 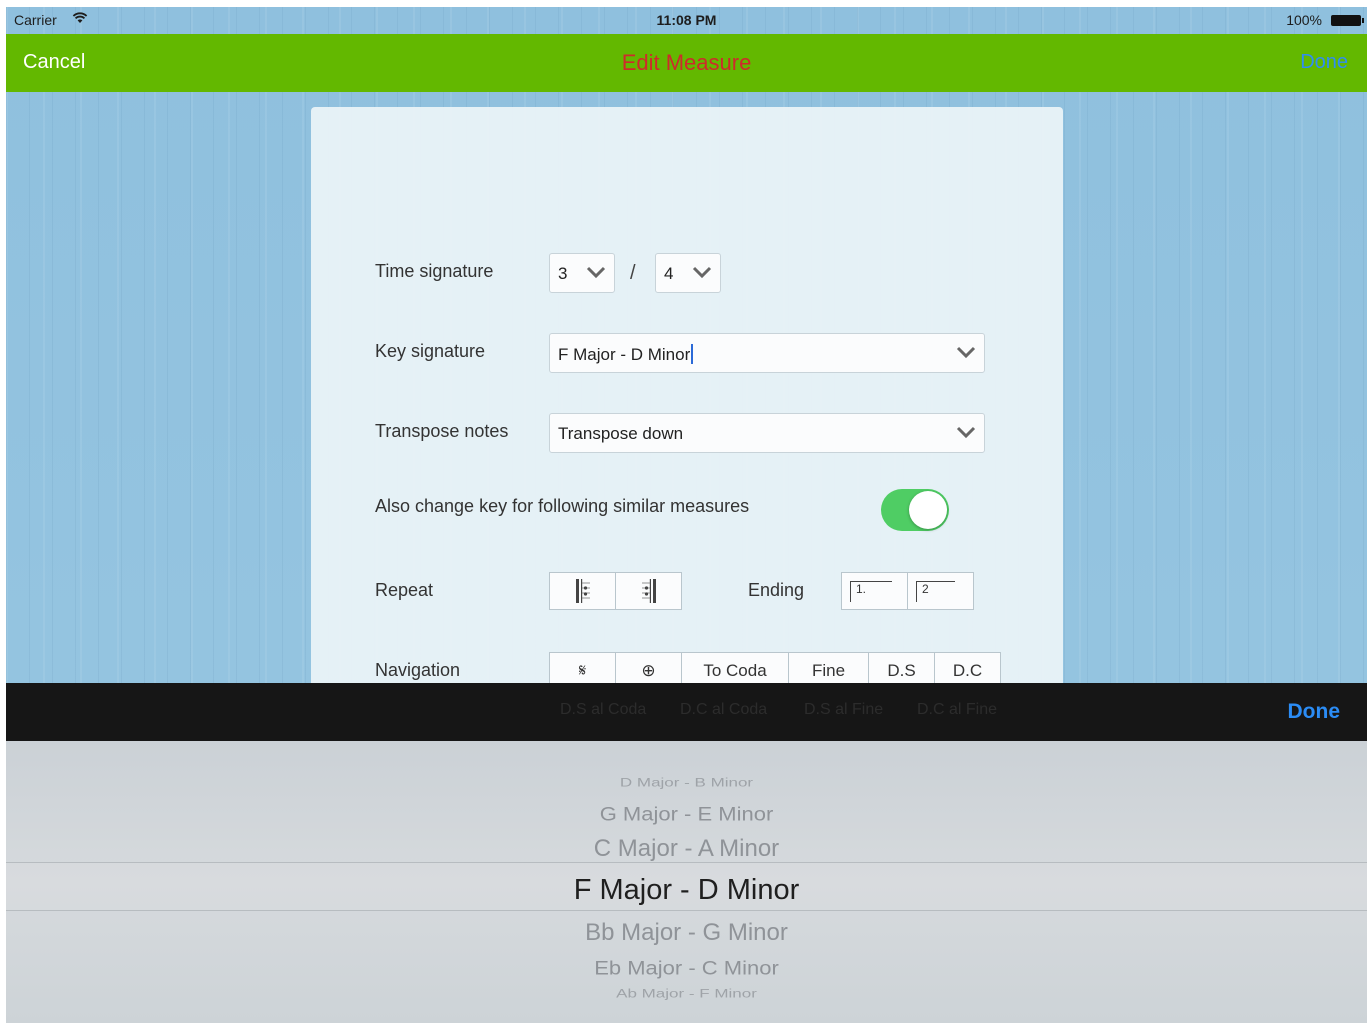 What do you see at coordinates (957, 709) in the screenshot?
I see `dc-al-fine-button: D.C al Fine` at bounding box center [957, 709].